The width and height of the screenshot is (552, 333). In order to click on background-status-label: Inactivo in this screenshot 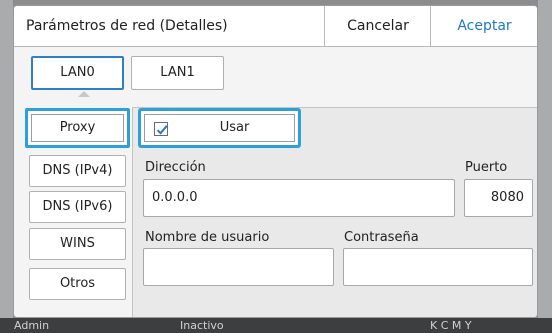, I will do `click(202, 325)`.